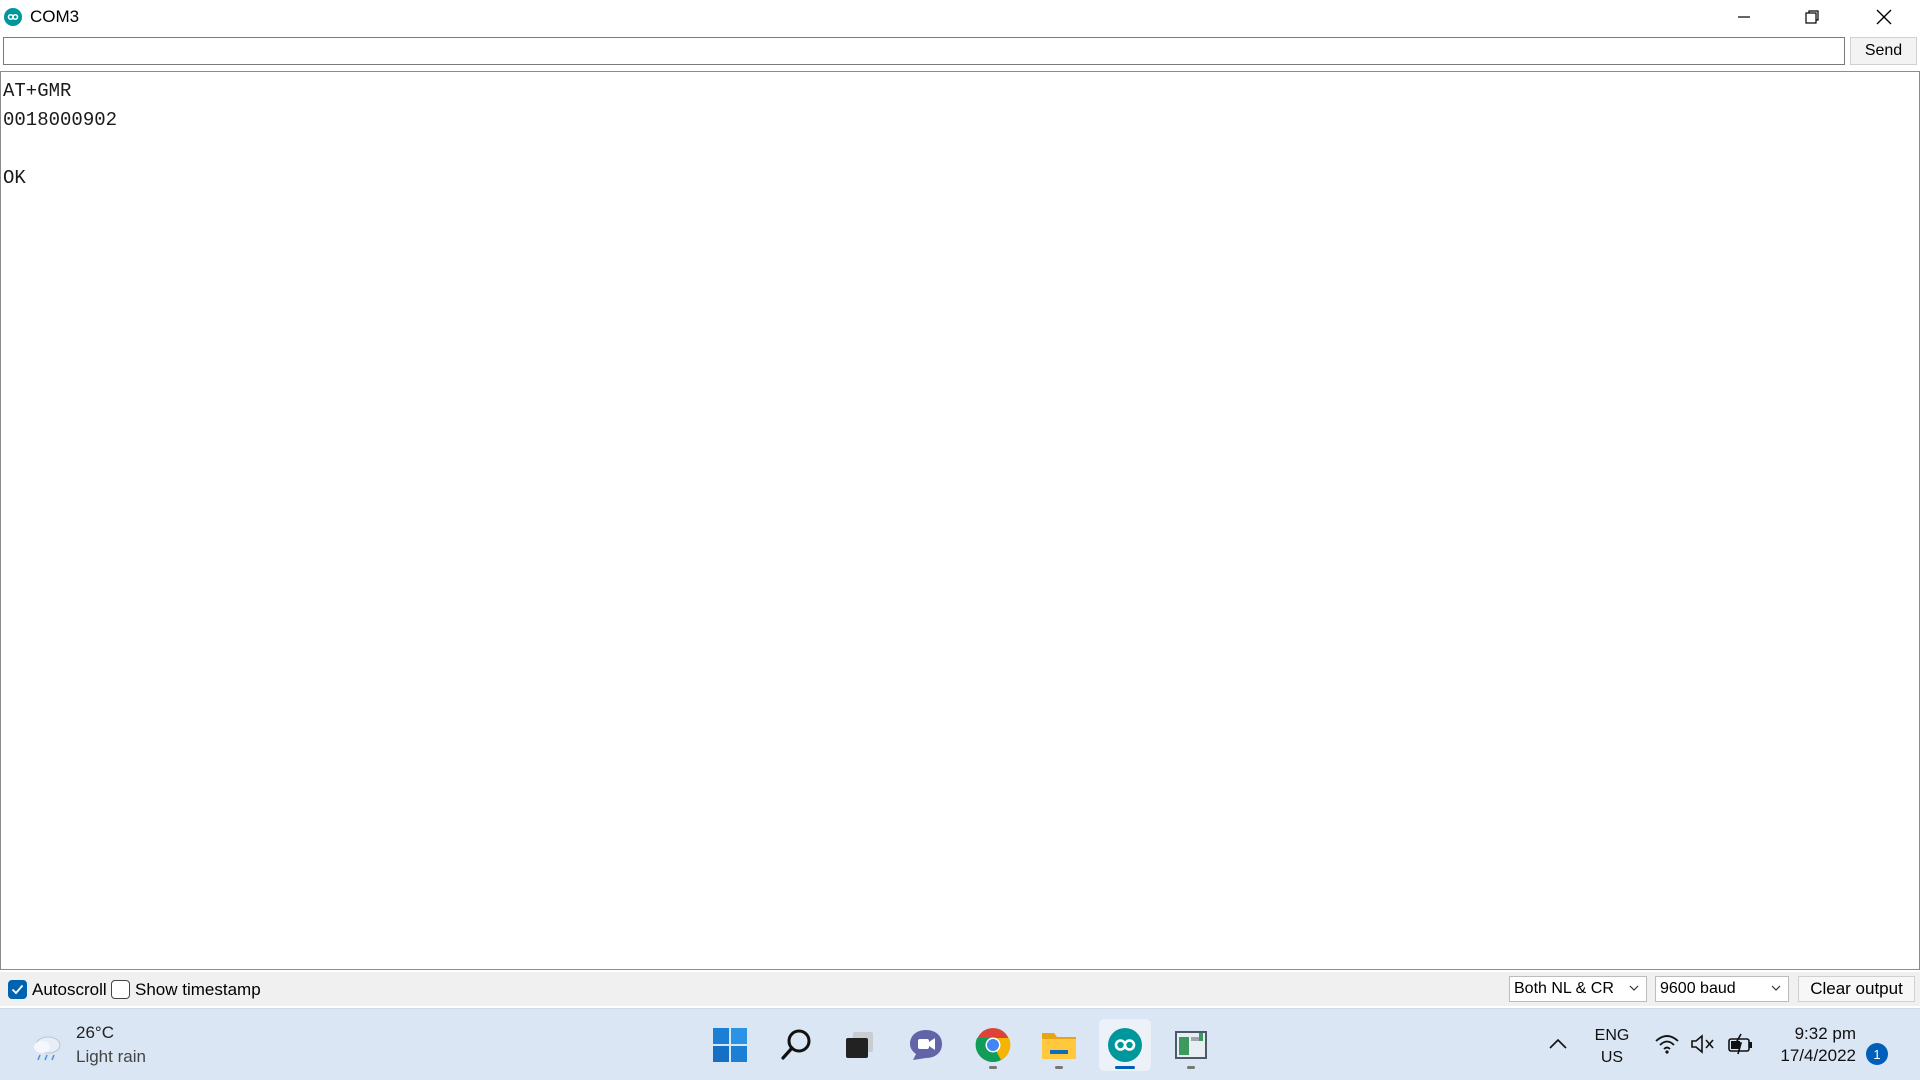  Describe the element at coordinates (55, 16) in the screenshot. I see `window-title: COM3` at that location.